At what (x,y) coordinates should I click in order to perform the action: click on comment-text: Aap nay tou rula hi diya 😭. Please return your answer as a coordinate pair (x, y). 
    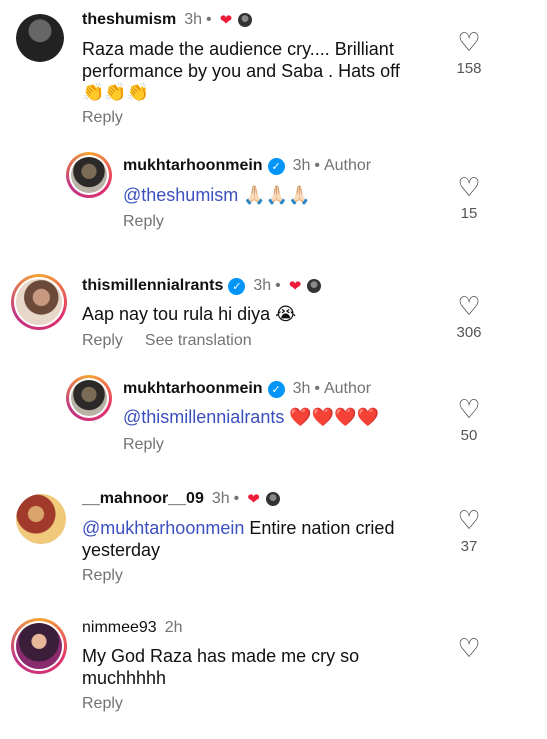
    Looking at the image, I should click on (189, 314).